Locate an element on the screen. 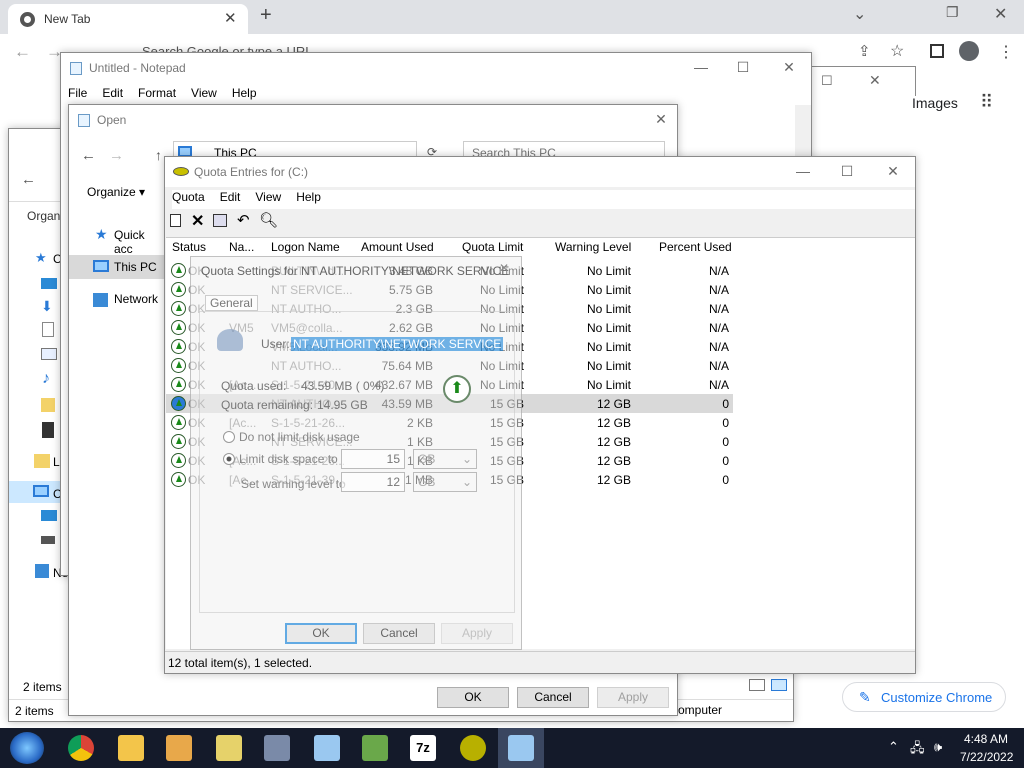  open-back-icon: ← is located at coordinates (88, 155).